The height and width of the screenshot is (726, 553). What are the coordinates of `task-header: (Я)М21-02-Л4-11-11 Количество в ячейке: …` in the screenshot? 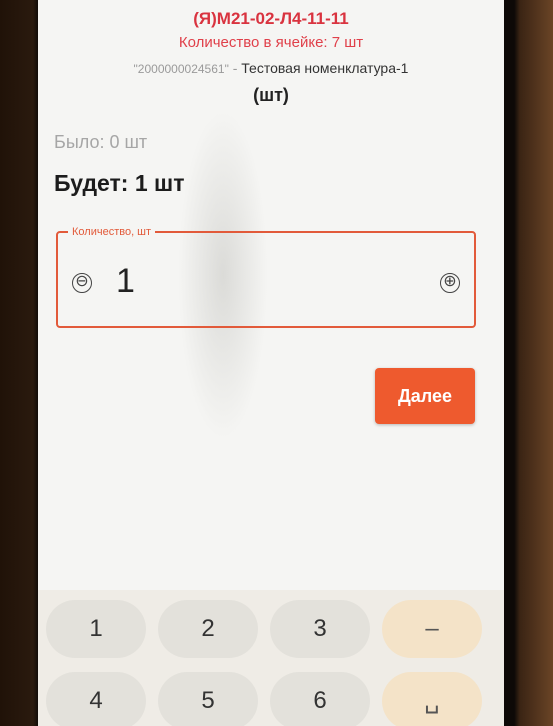 It's located at (271, 57).